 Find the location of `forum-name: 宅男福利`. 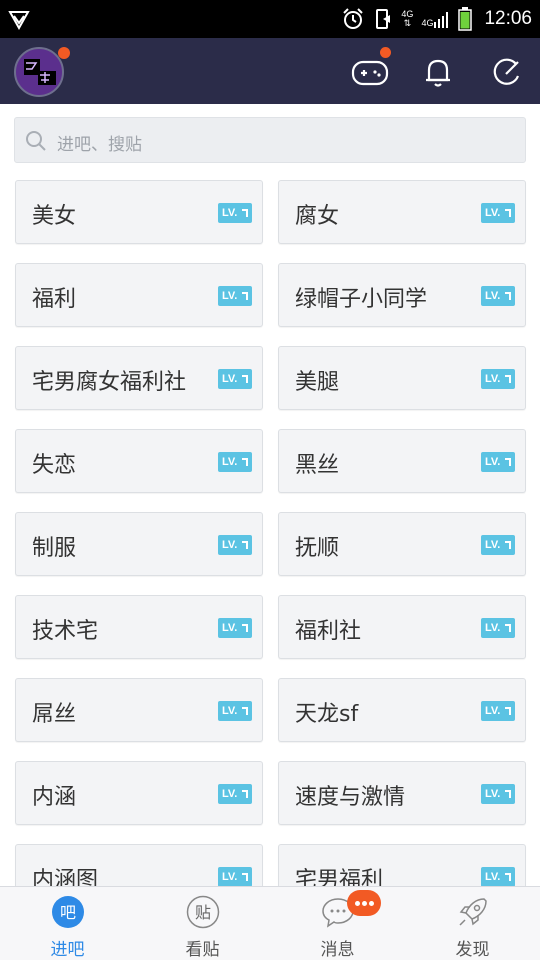

forum-name: 宅男福利 is located at coordinates (339, 877).